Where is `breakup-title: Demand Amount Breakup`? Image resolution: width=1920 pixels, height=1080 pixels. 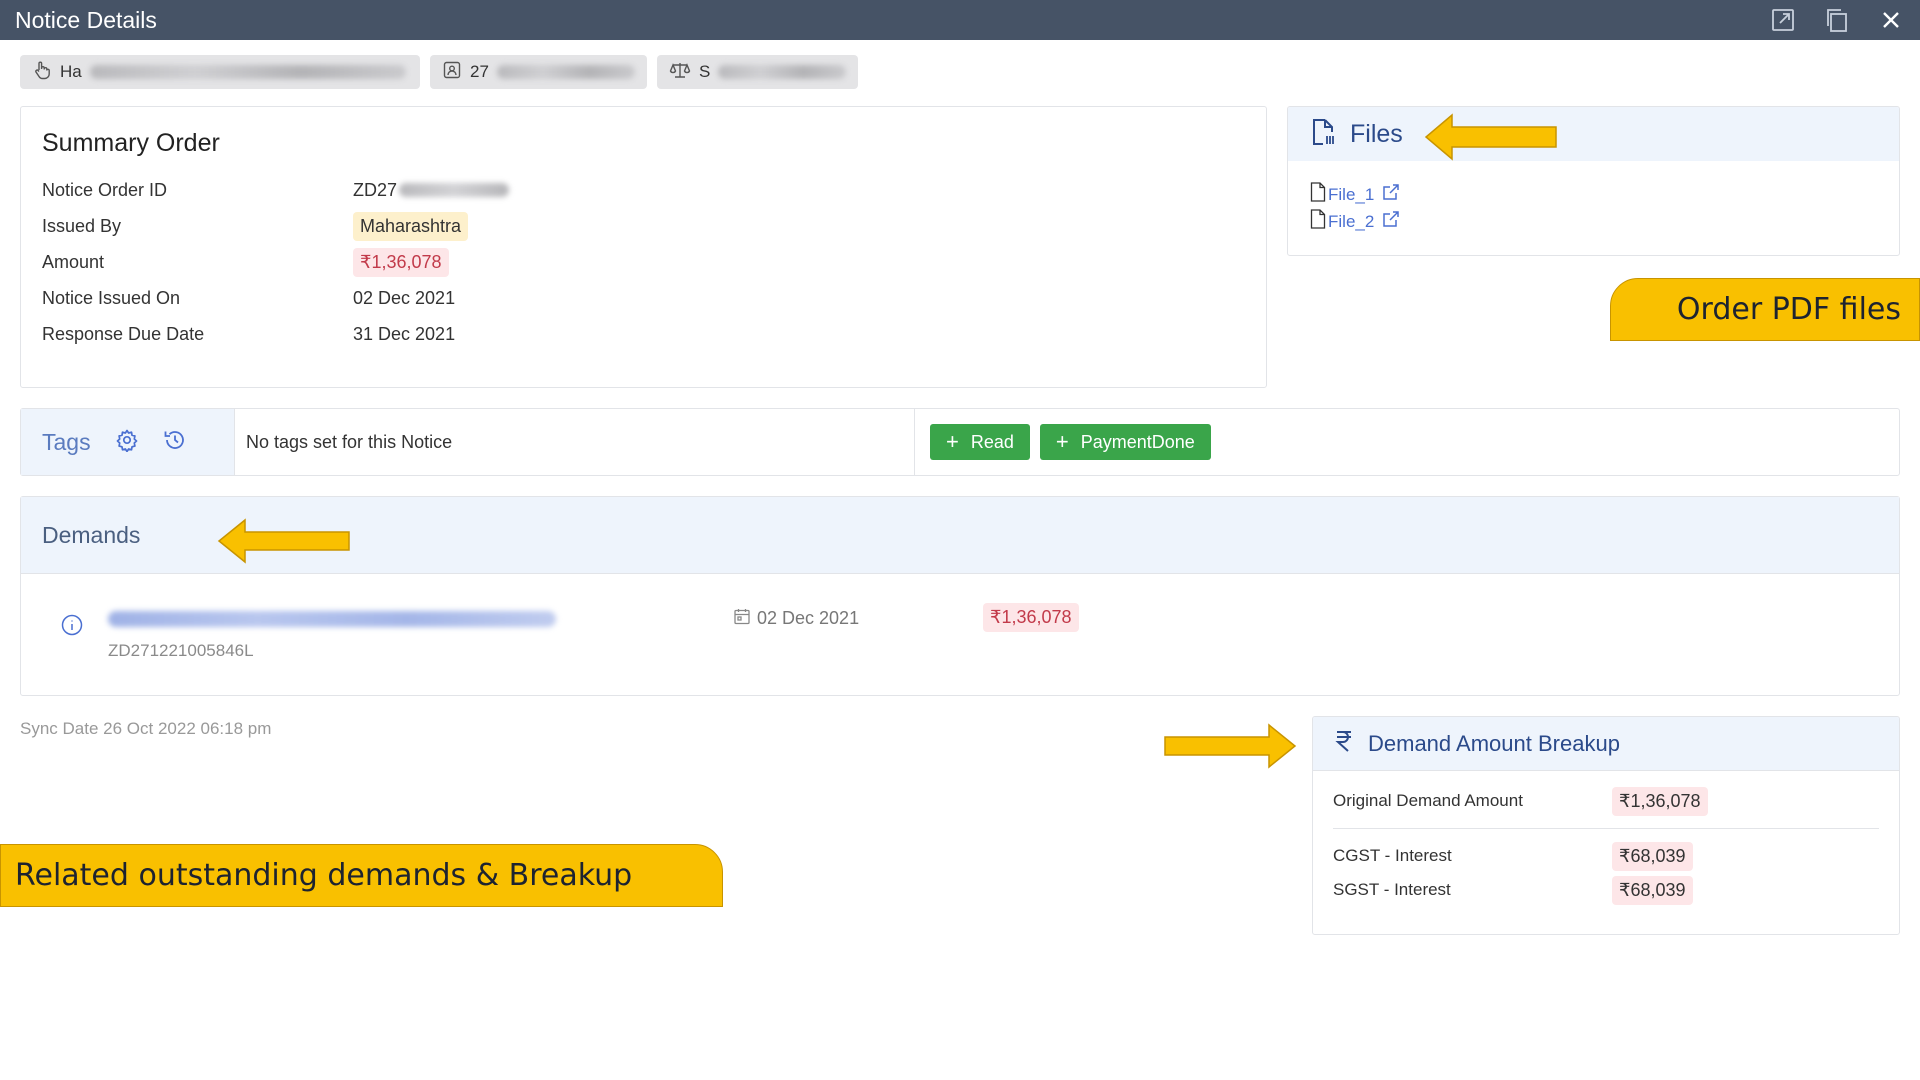
breakup-title: Demand Amount Breakup is located at coordinates (1494, 743).